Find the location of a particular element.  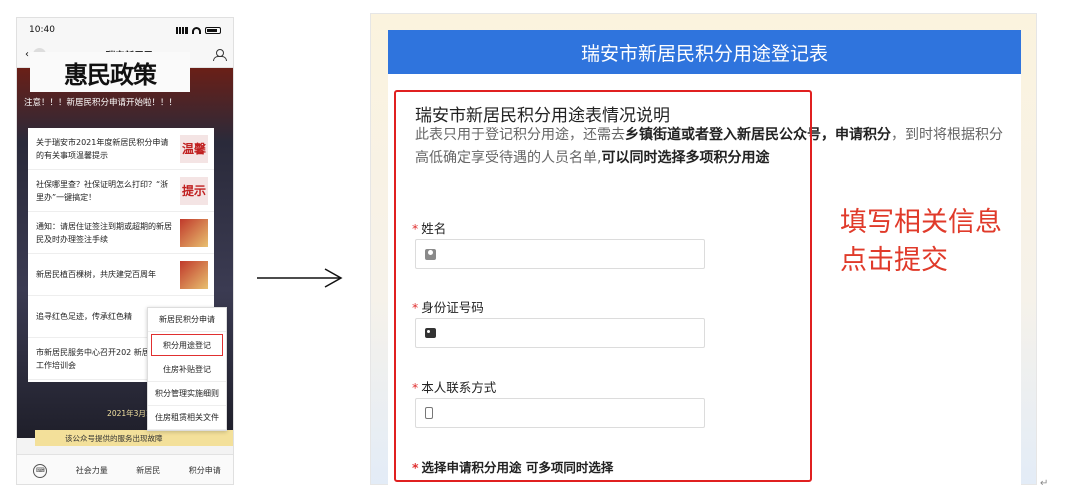

status-bar: 10:40 is located at coordinates (125, 30).